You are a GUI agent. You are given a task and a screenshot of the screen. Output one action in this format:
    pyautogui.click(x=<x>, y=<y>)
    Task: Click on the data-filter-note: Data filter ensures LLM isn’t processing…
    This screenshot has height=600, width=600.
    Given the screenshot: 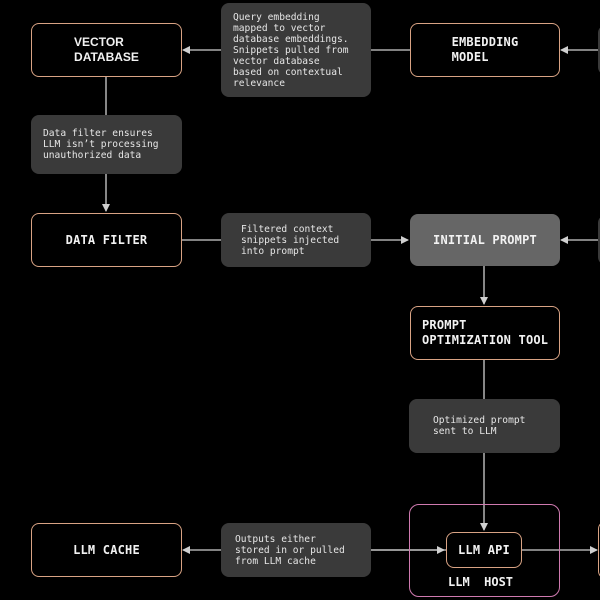 What is the action you would take?
    pyautogui.click(x=106, y=144)
    